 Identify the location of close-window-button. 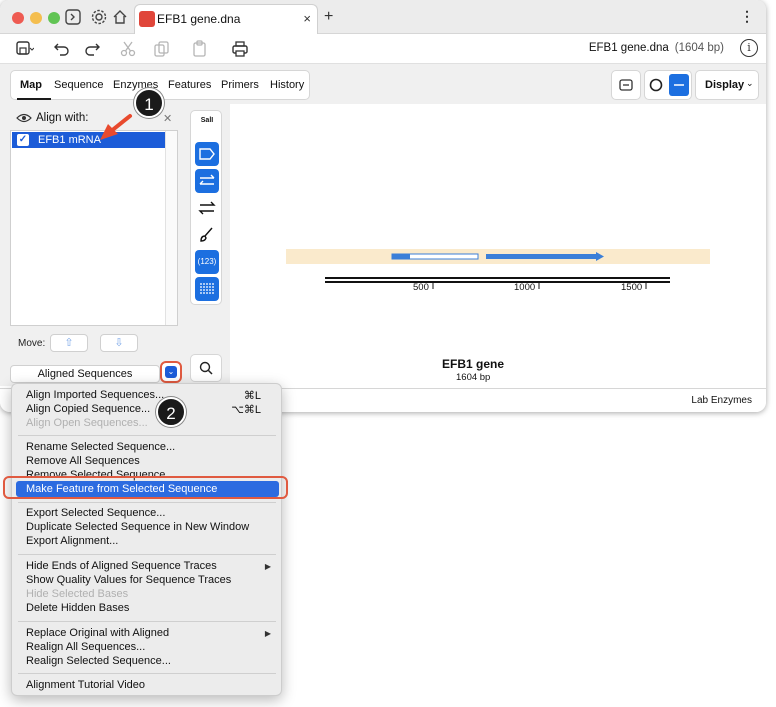
(18, 18).